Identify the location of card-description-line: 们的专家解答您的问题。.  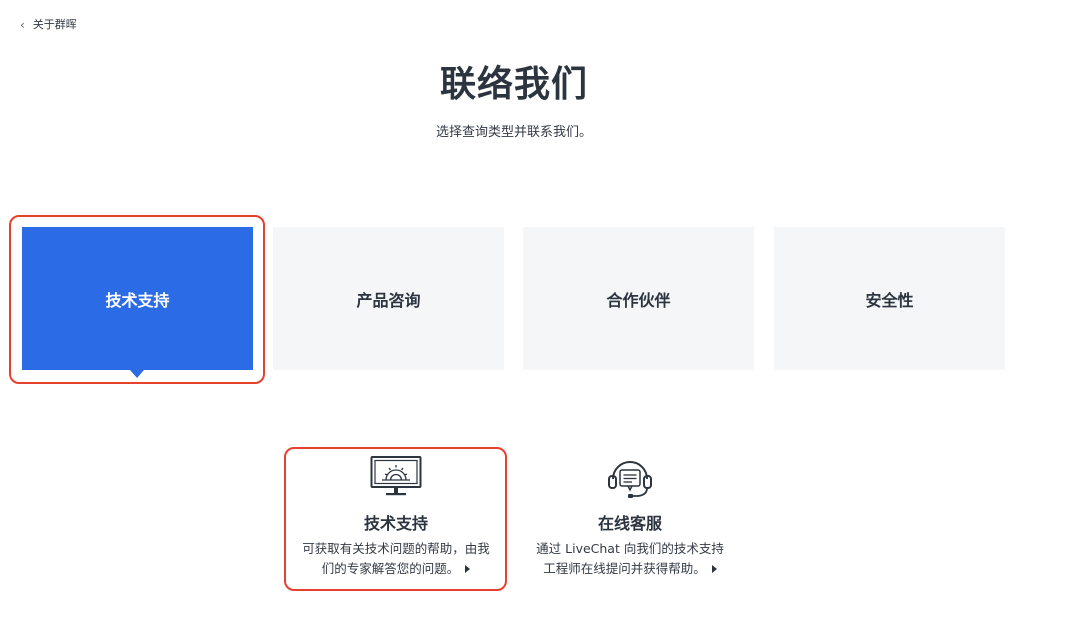
(390, 568).